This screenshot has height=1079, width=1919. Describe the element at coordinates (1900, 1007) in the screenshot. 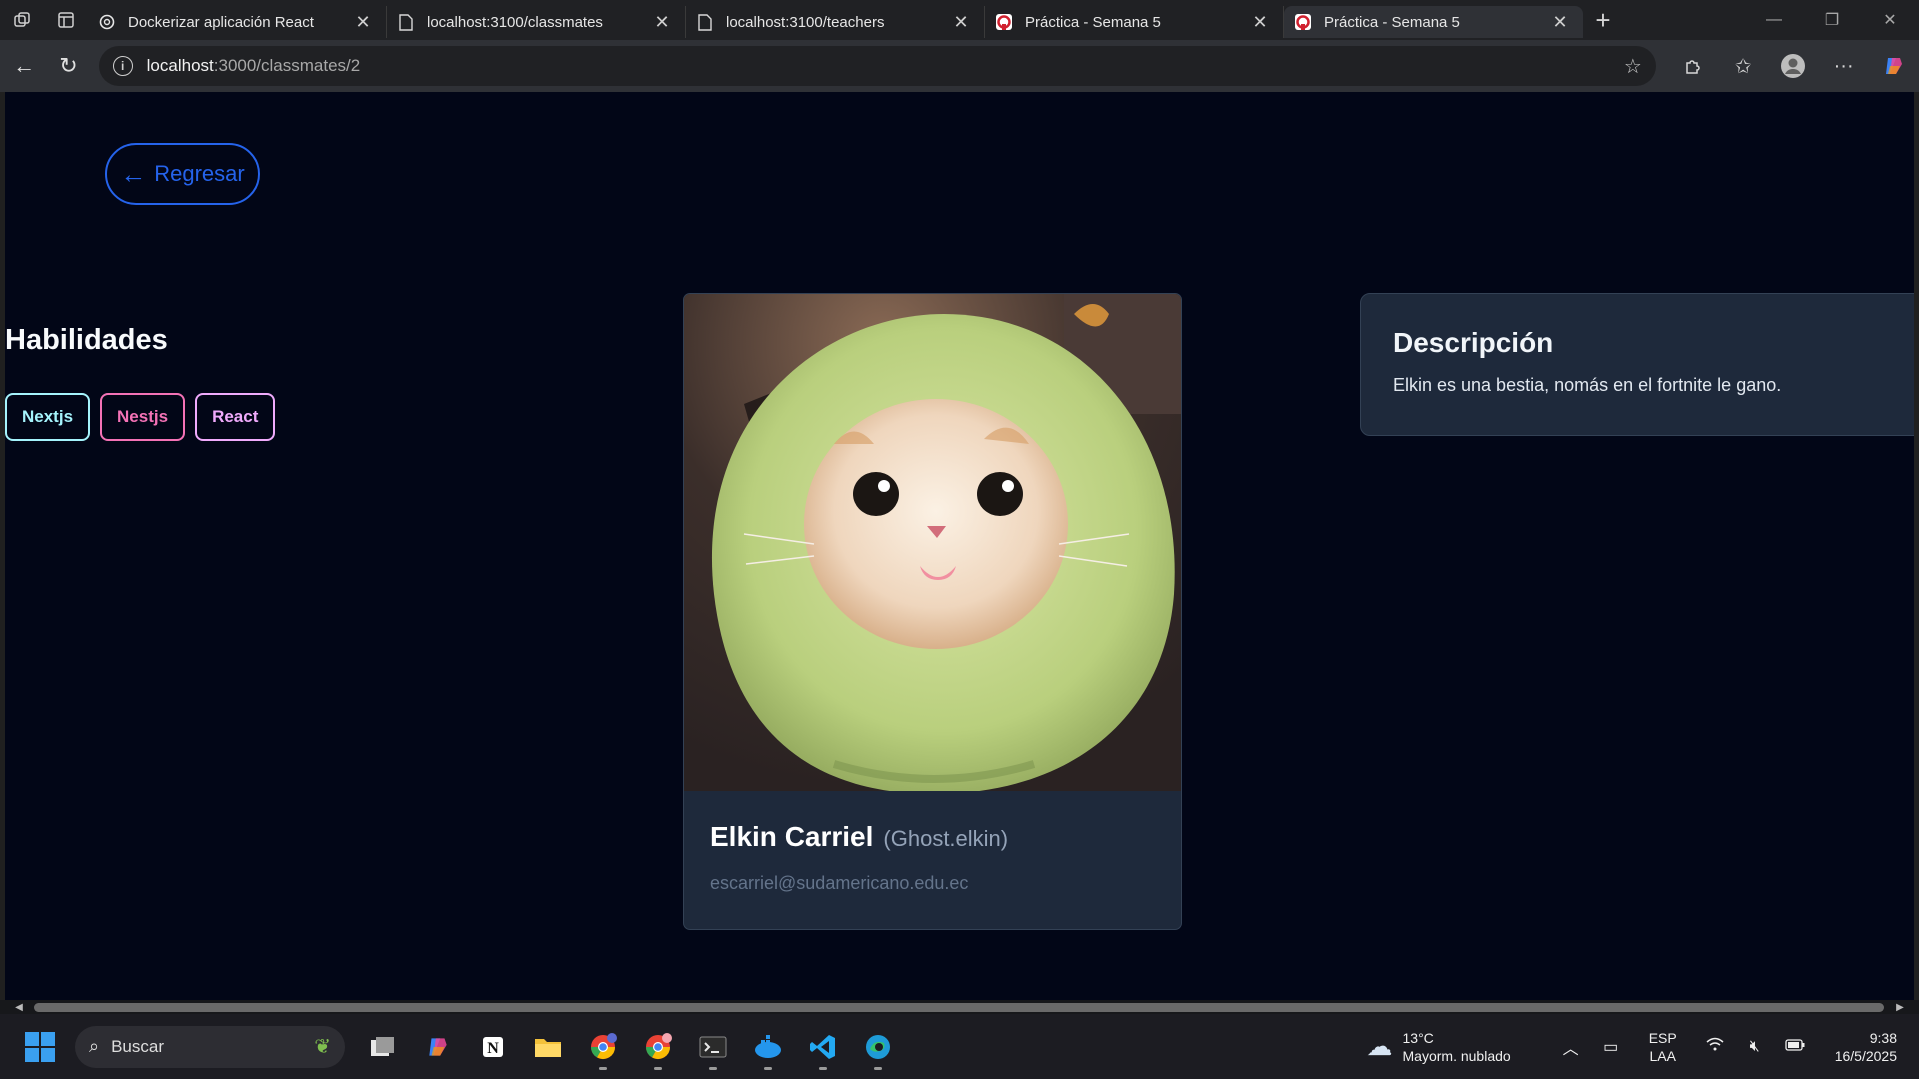

I see `scroll-right-icon: ▶` at that location.